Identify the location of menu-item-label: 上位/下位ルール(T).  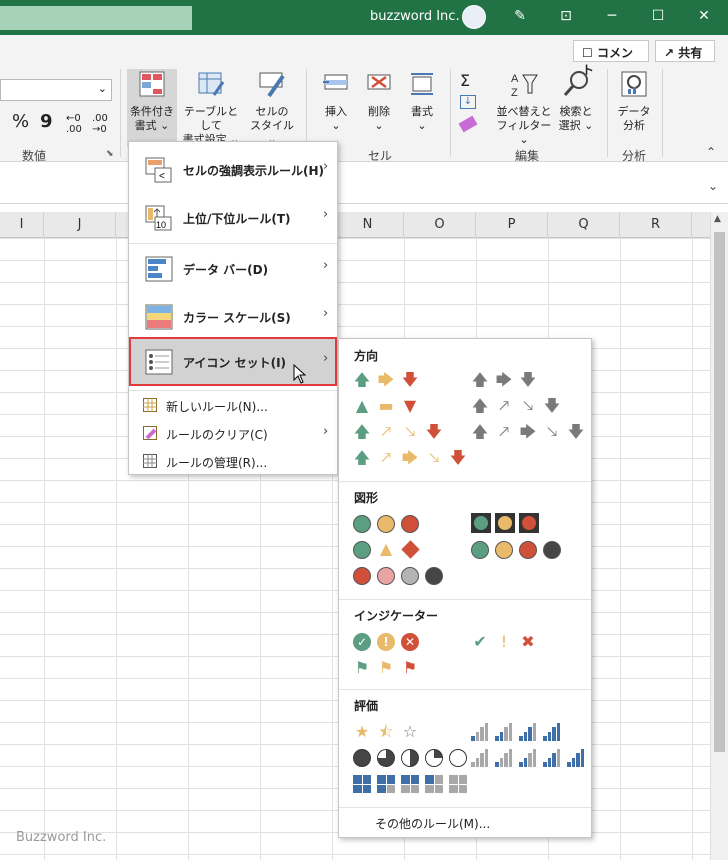
(237, 219).